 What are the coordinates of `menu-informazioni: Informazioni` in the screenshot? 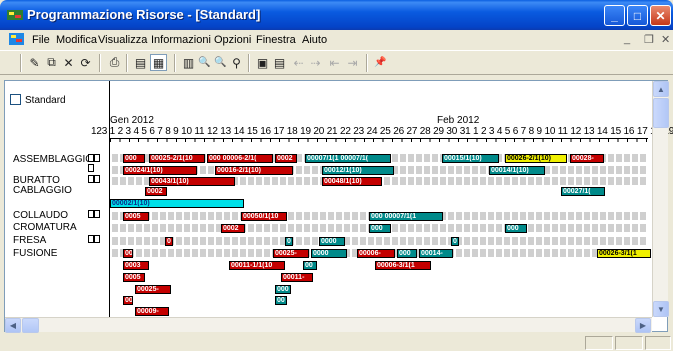 It's located at (181, 40).